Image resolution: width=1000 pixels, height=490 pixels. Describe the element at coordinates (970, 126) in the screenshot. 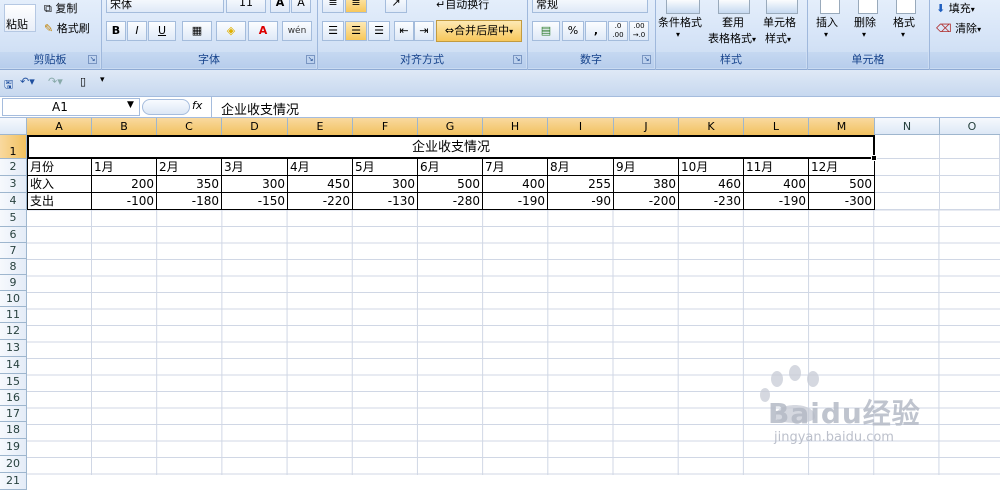

I see `column-header-o: O` at that location.